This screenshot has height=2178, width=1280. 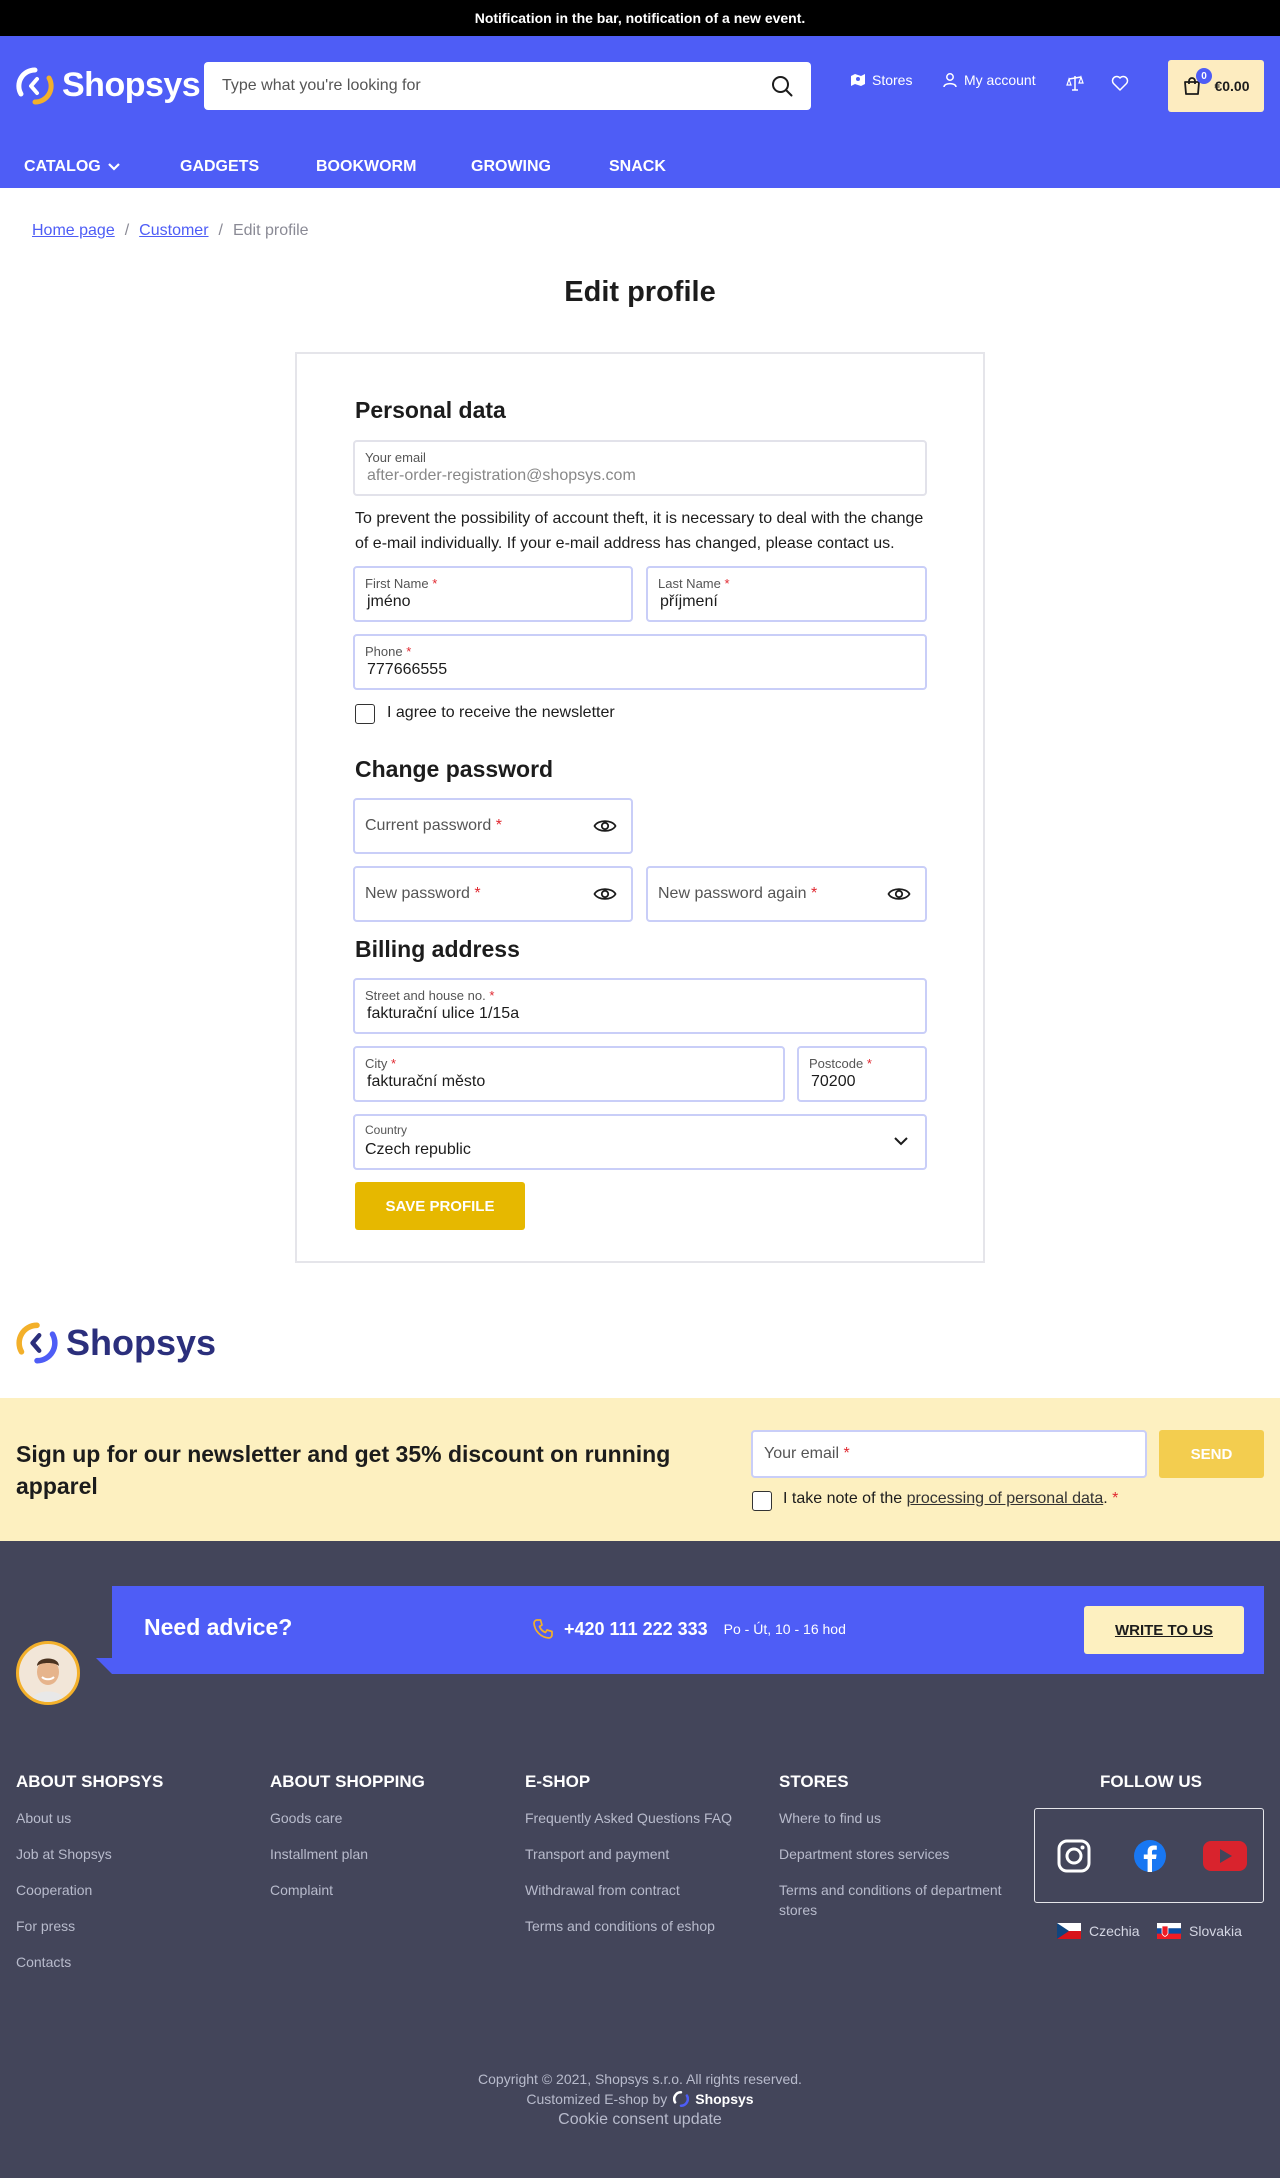 What do you see at coordinates (141, 1342) in the screenshot?
I see `footer-logo-text: Shopsys` at bounding box center [141, 1342].